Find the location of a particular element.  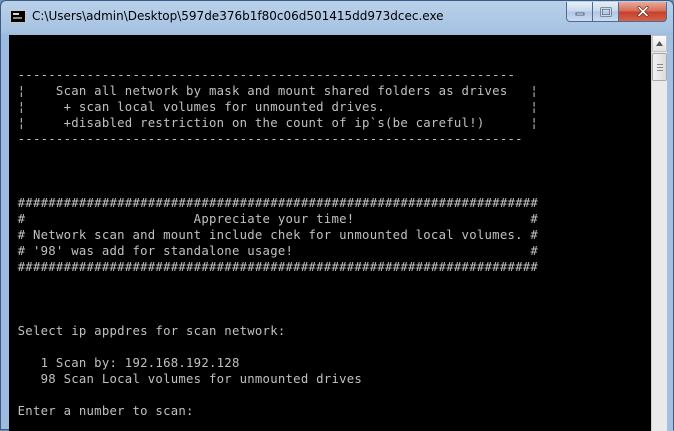

chevron-up-icon is located at coordinates (659, 43).